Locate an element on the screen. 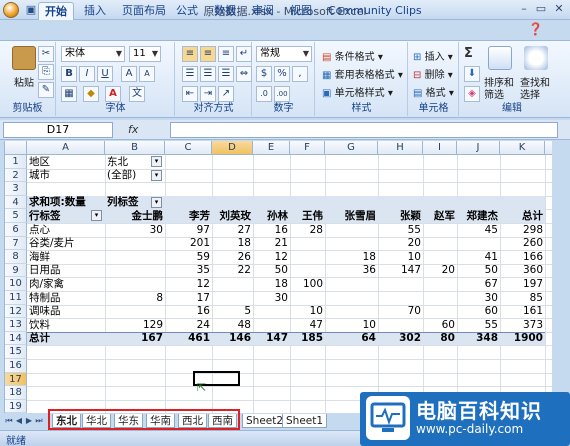  conditional-format-button: ▤ 条件格式 ▾ is located at coordinates (352, 55).